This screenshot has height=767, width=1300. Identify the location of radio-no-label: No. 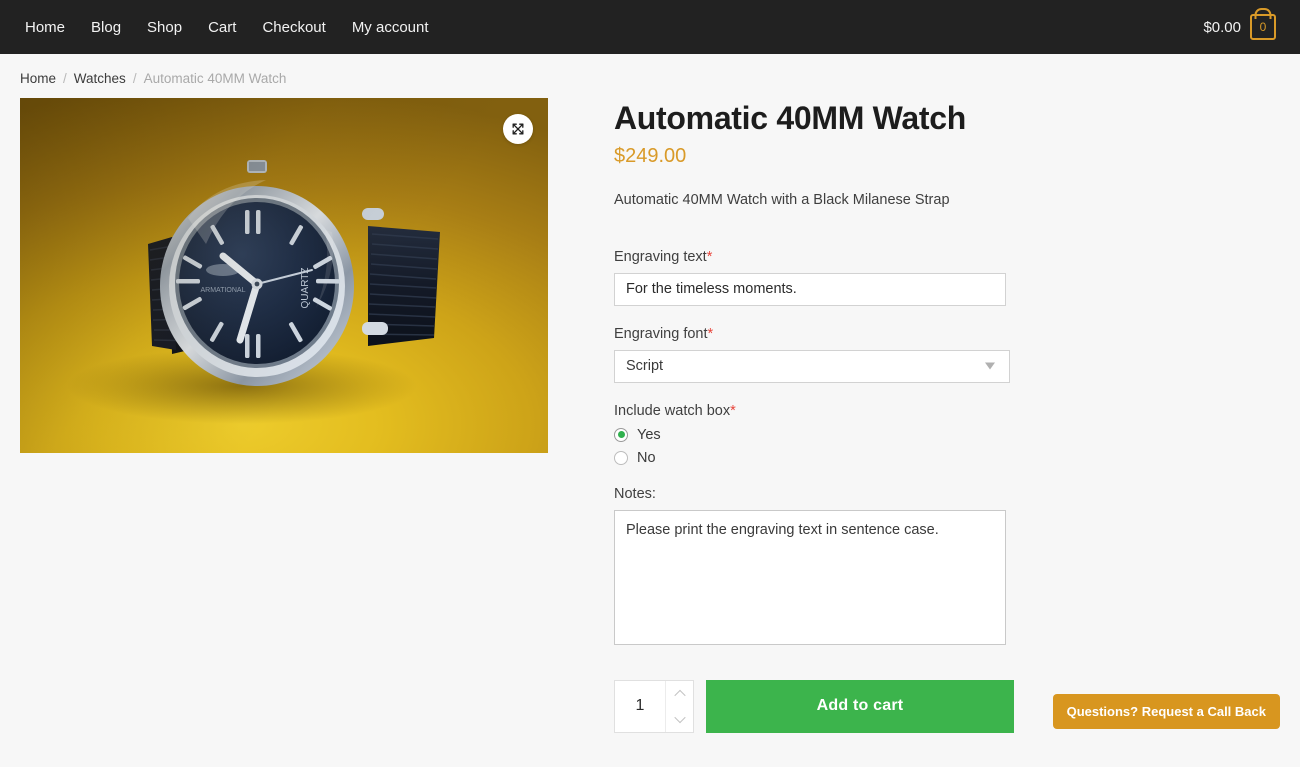
(646, 457).